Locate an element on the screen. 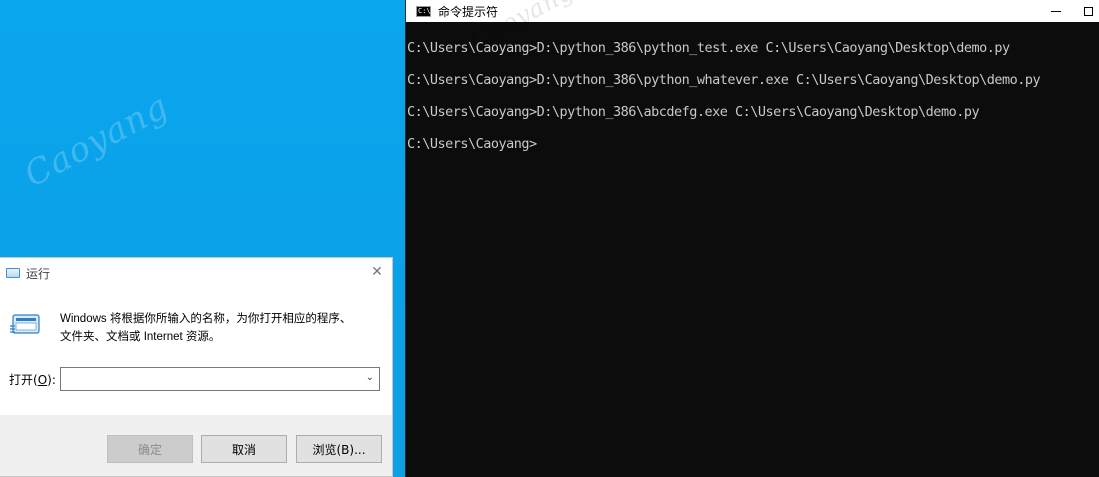  ok-button: 确定 is located at coordinates (150, 449).